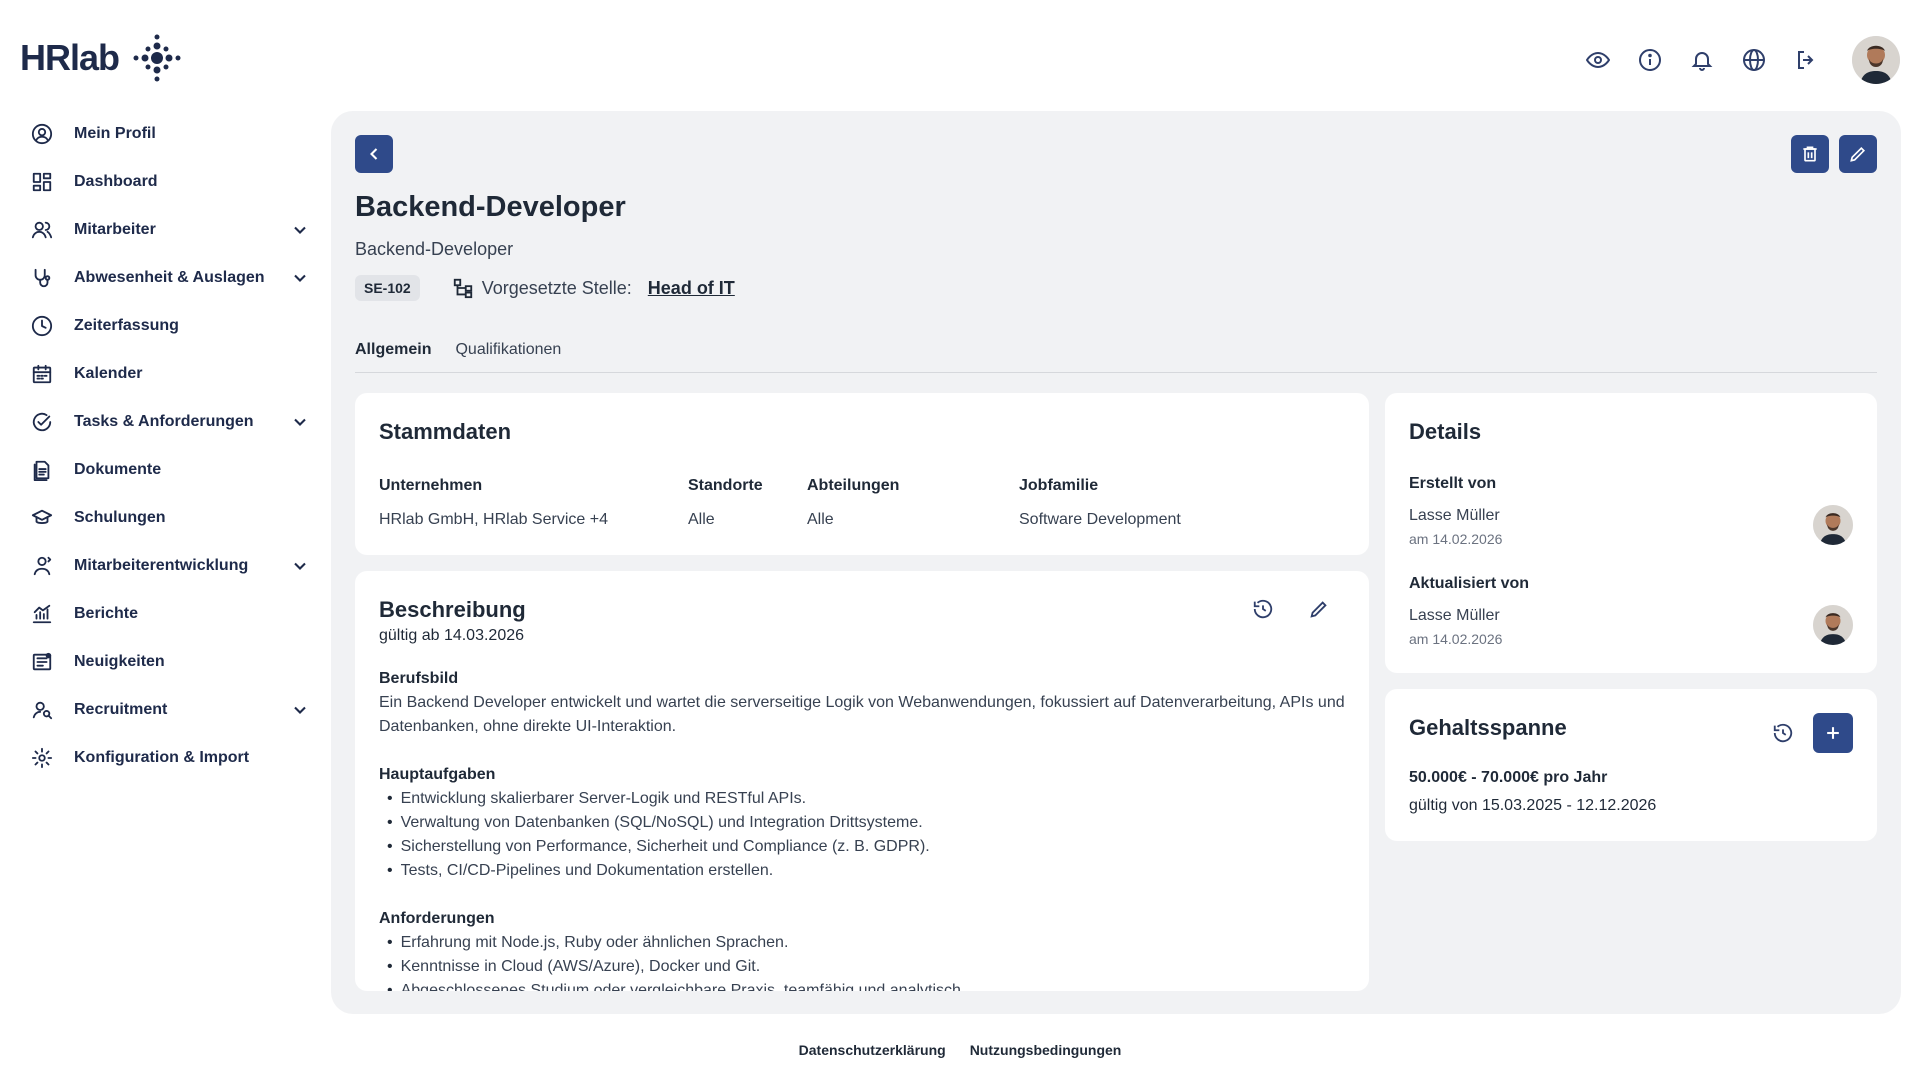 The width and height of the screenshot is (1920, 1080). I want to click on bell-icon, so click(1702, 60).